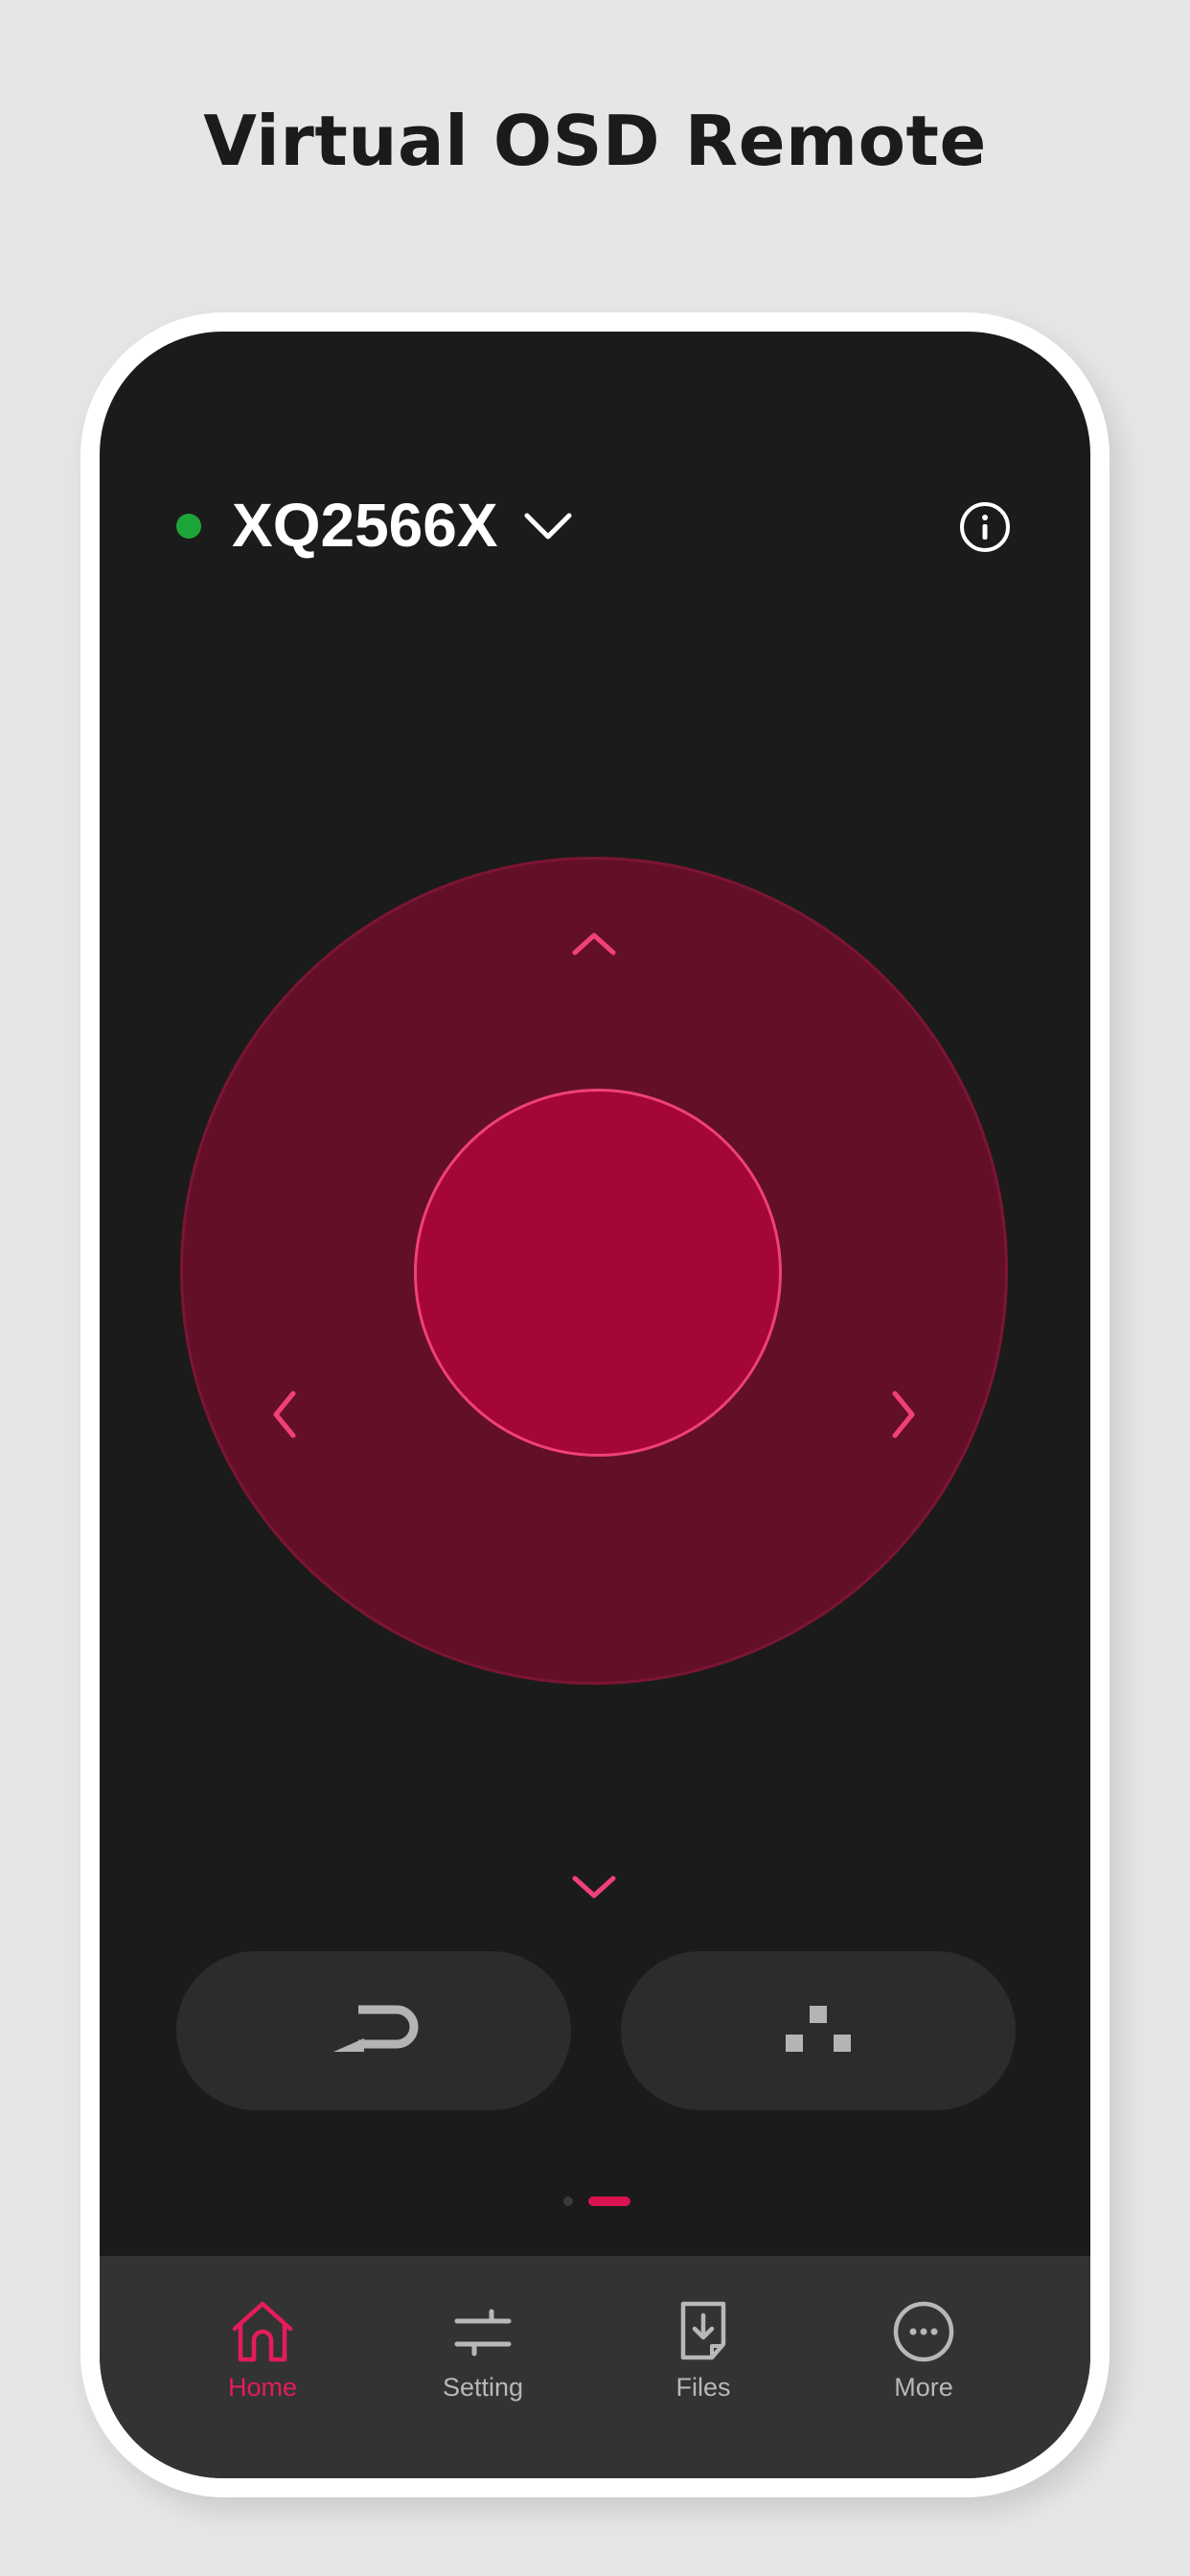 Image resolution: width=1190 pixels, height=2576 pixels. I want to click on nav-setting-label: Setting, so click(483, 2387).